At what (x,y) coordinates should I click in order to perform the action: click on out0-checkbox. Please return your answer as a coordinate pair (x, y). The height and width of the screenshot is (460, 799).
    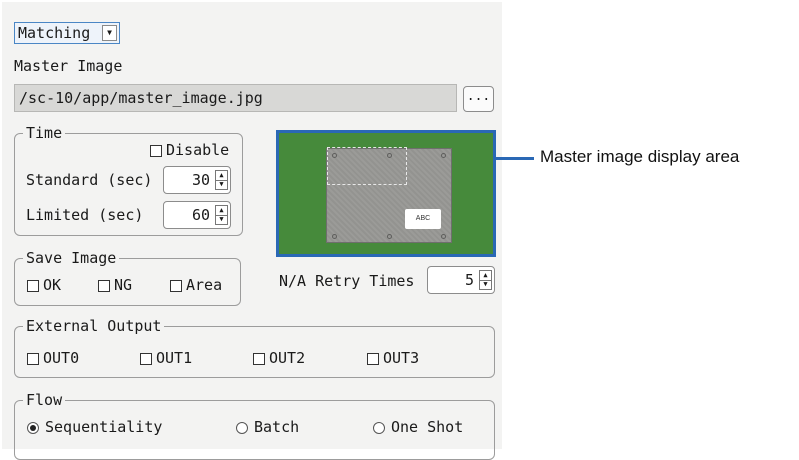
    Looking at the image, I should click on (33, 359).